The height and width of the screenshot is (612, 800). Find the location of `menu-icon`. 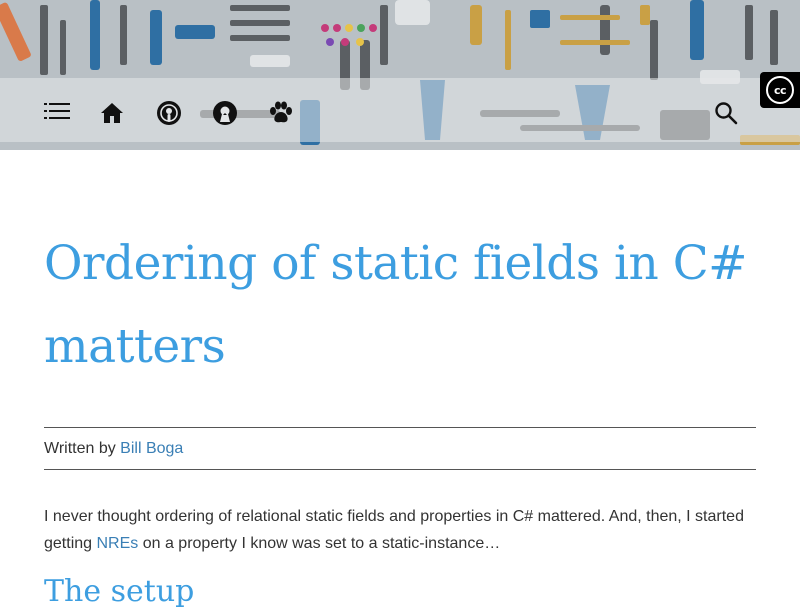

menu-icon is located at coordinates (57, 111).